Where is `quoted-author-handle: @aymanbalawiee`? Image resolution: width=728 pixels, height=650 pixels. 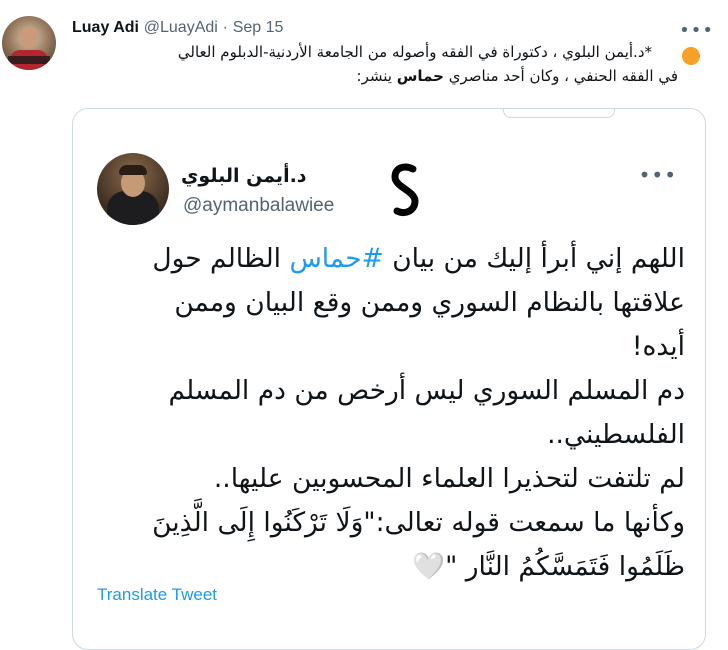 quoted-author-handle: @aymanbalawiee is located at coordinates (259, 205).